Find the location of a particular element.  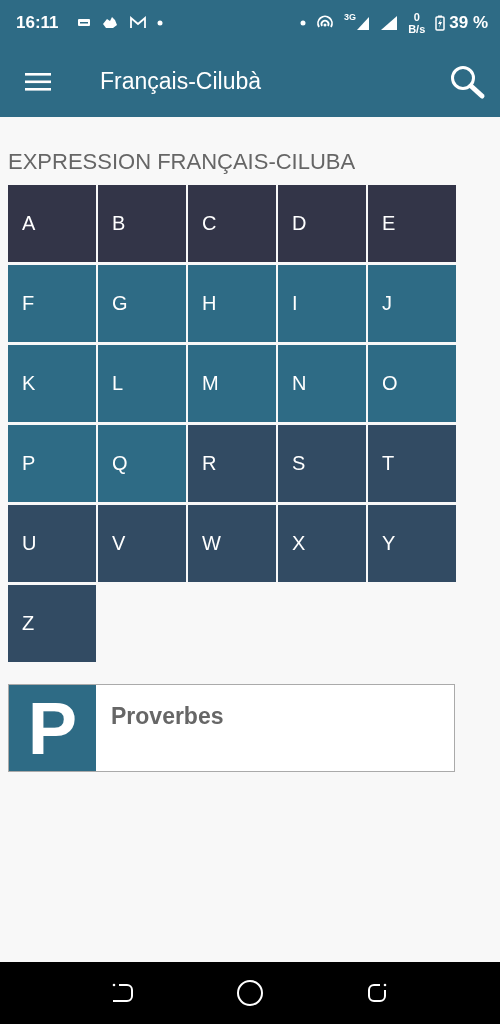

letter-tile: R is located at coordinates (232, 463).